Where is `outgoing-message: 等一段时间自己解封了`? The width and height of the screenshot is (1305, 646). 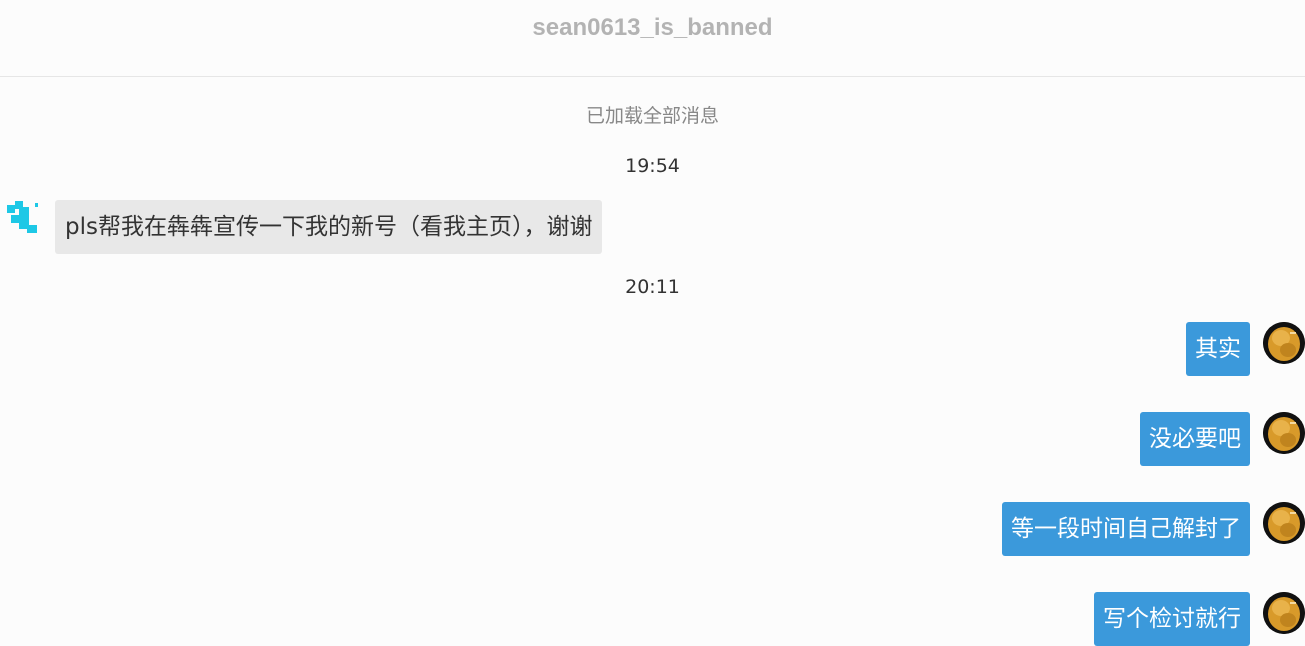 outgoing-message: 等一段时间自己解封了 is located at coordinates (1105, 529).